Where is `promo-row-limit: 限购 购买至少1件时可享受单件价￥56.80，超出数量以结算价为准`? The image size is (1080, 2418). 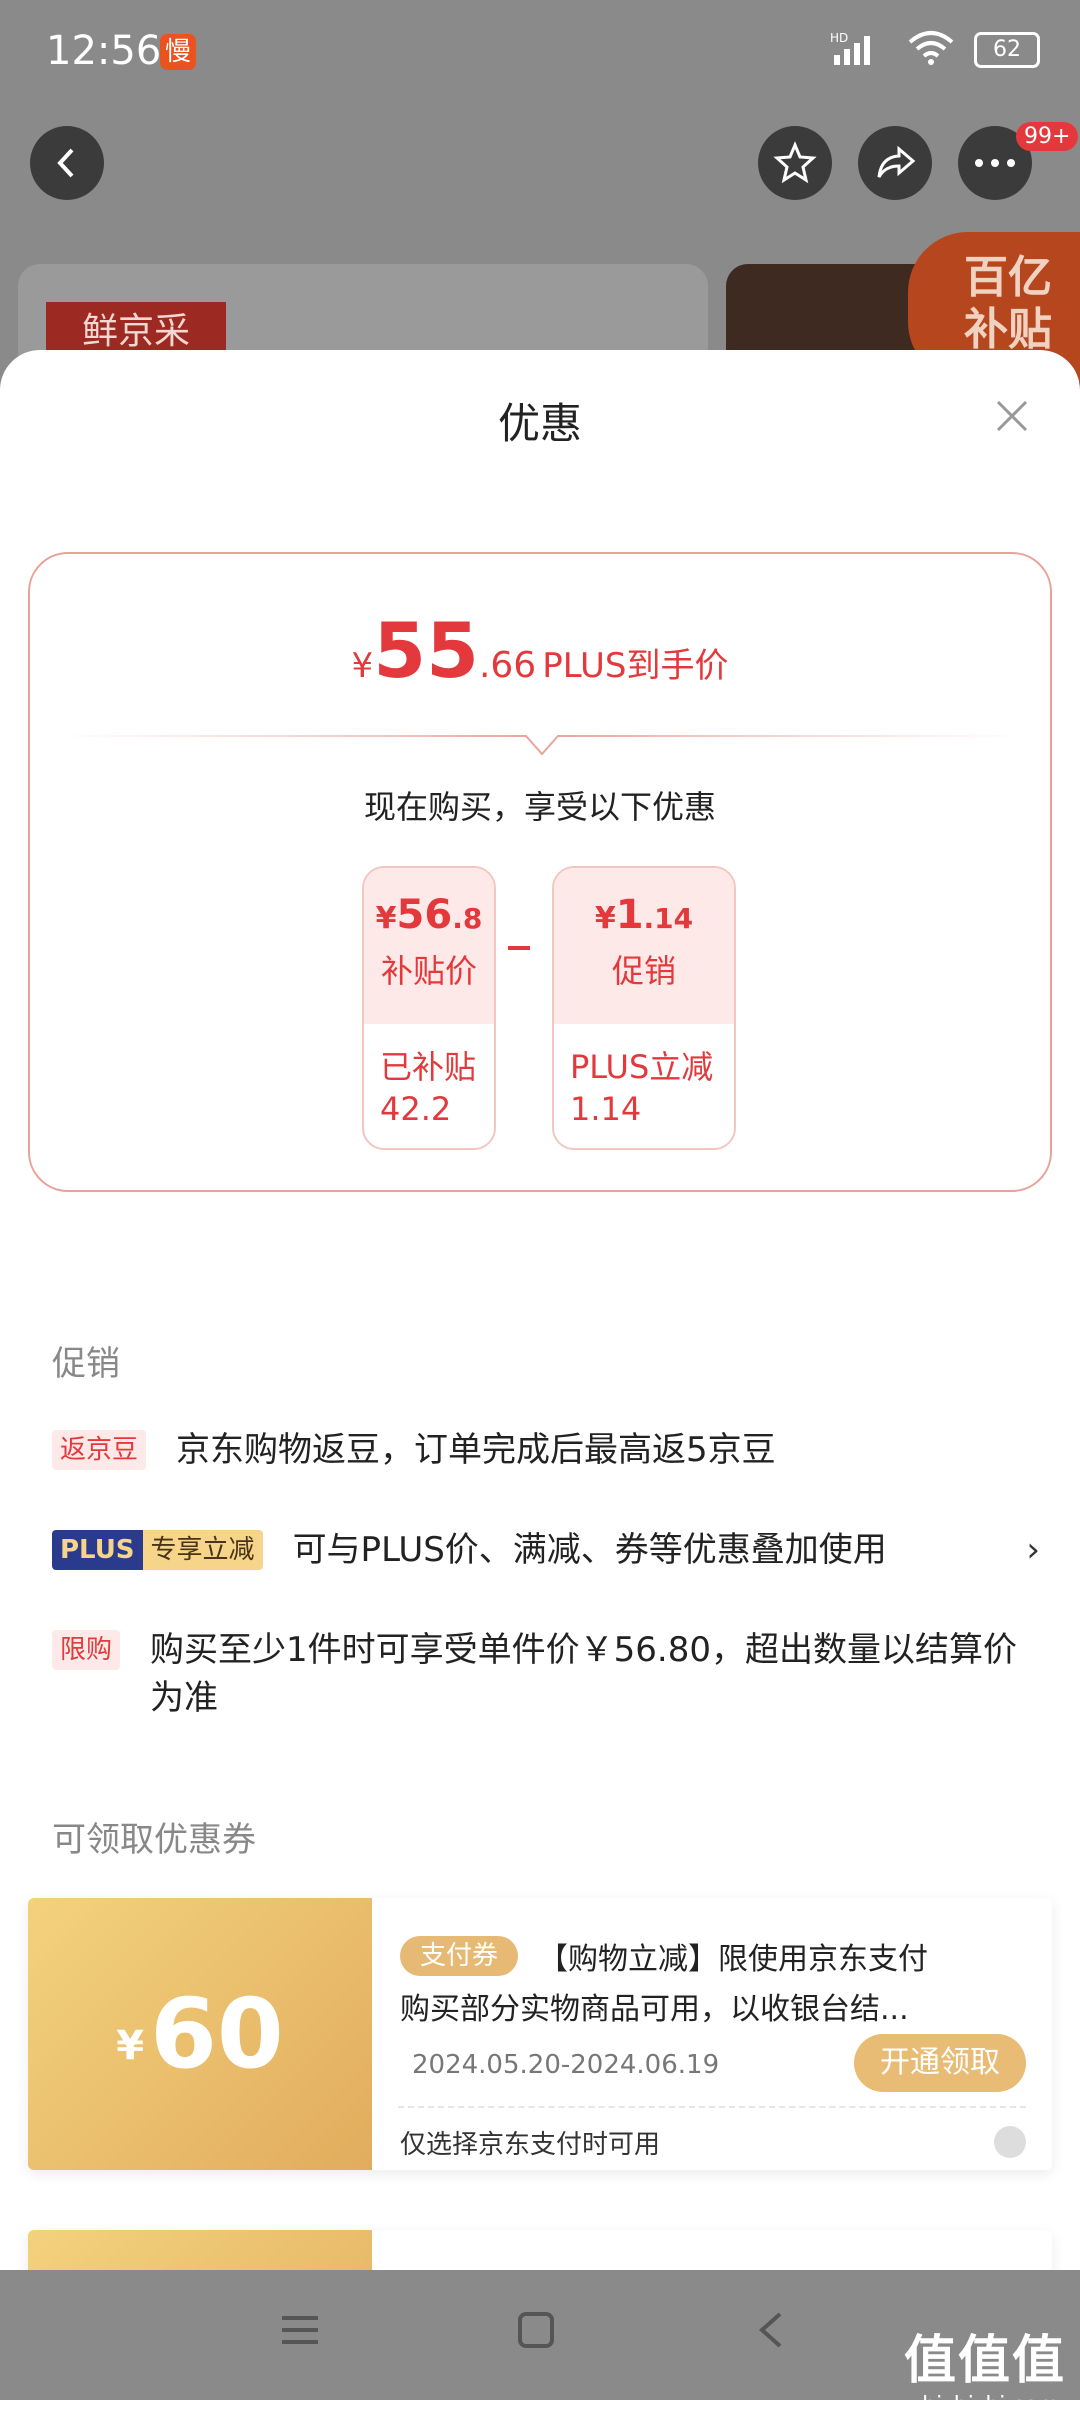 promo-row-limit: 限购 购买至少1件时可享受单件价￥56.80，超出数量以结算价为准 is located at coordinates (546, 1674).